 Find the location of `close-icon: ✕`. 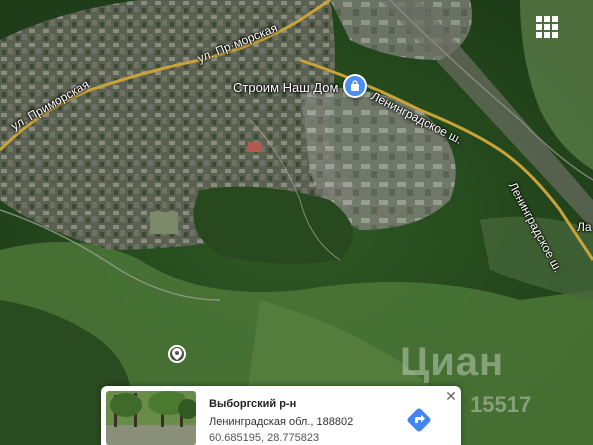

close-icon: ✕ is located at coordinates (451, 396).